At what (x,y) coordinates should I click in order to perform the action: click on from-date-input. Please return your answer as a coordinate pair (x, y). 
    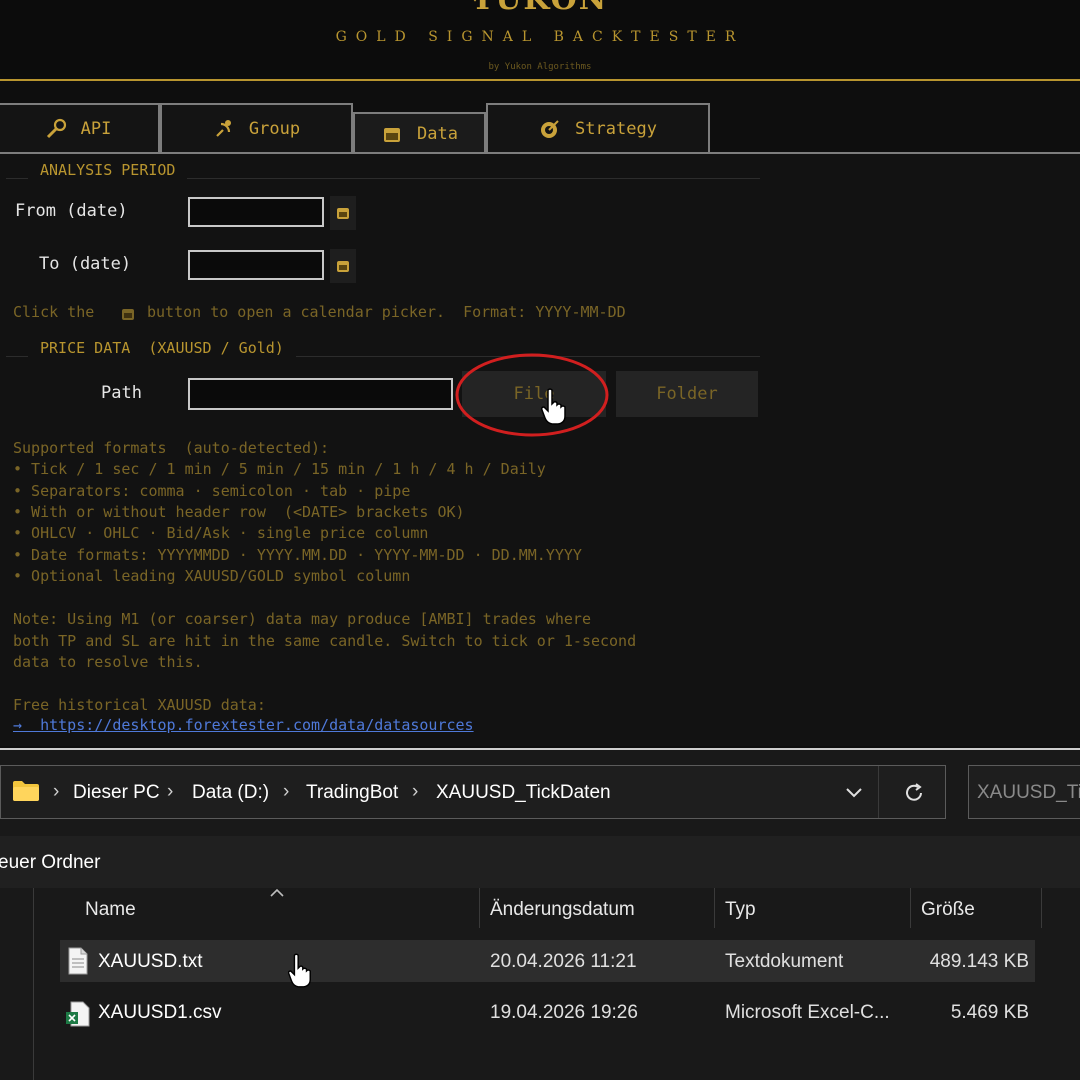
    Looking at the image, I should click on (256, 212).